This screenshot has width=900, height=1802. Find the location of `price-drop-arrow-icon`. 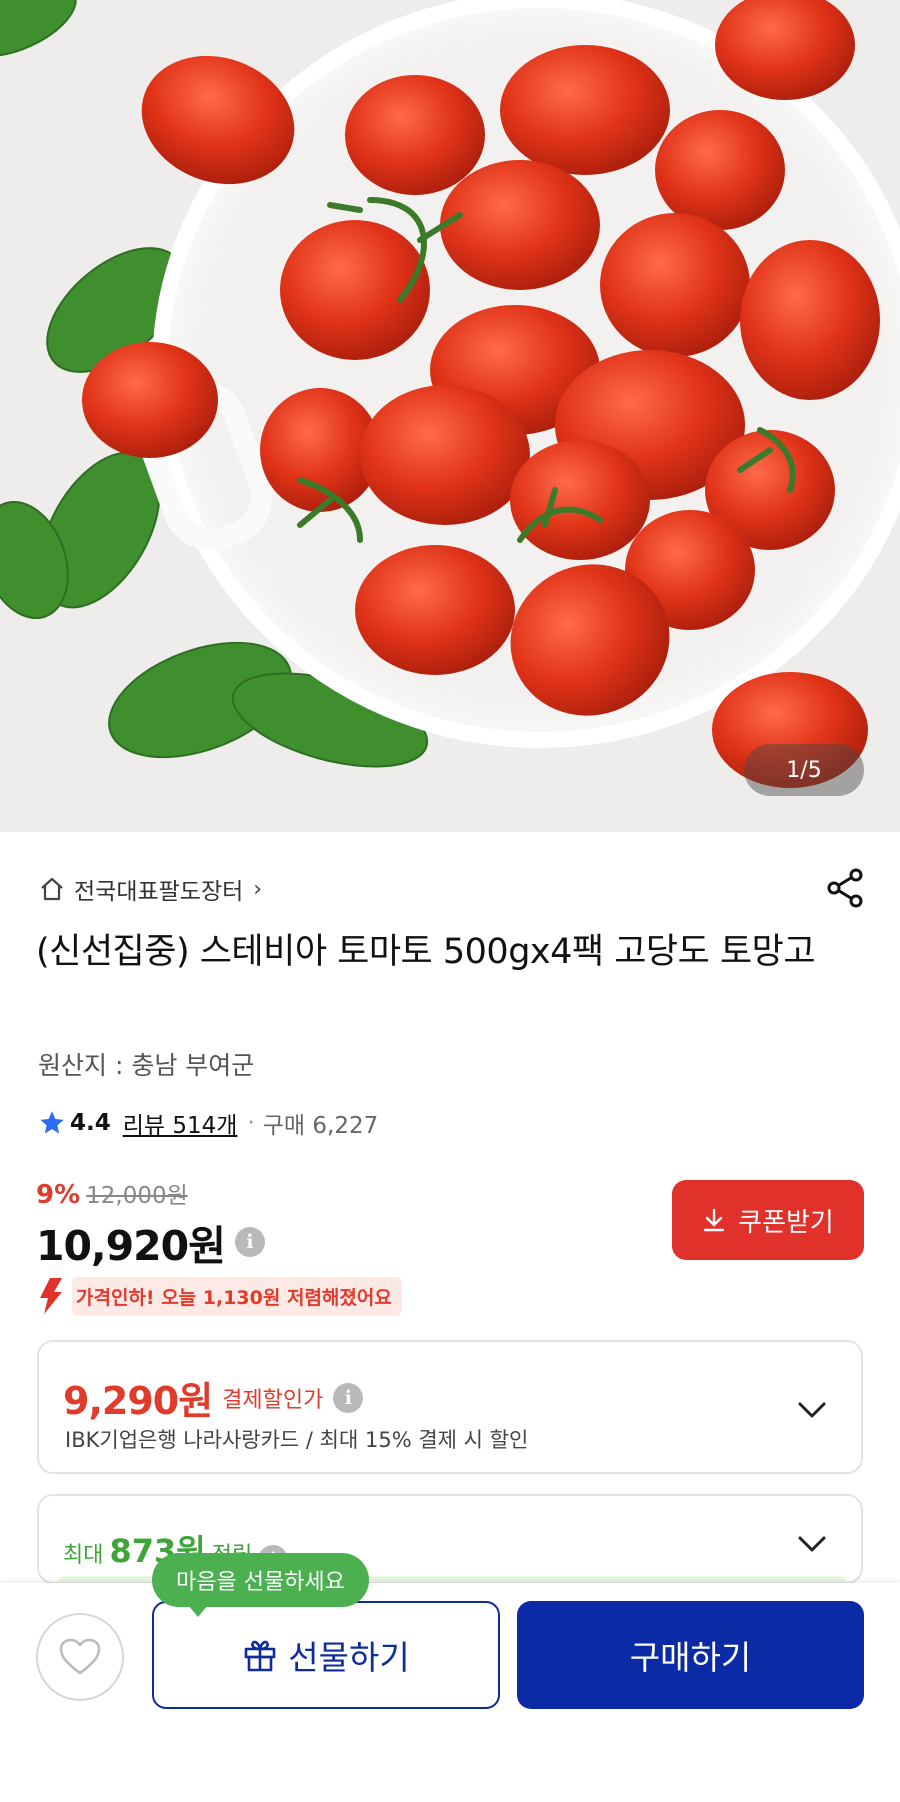

price-drop-arrow-icon is located at coordinates (51, 1296).